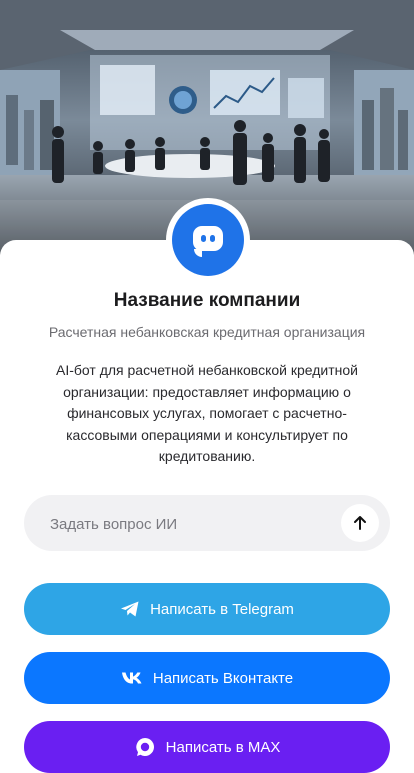 The width and height of the screenshot is (414, 773). Describe the element at coordinates (207, 300) in the screenshot. I see `company-name: Название компании` at that location.